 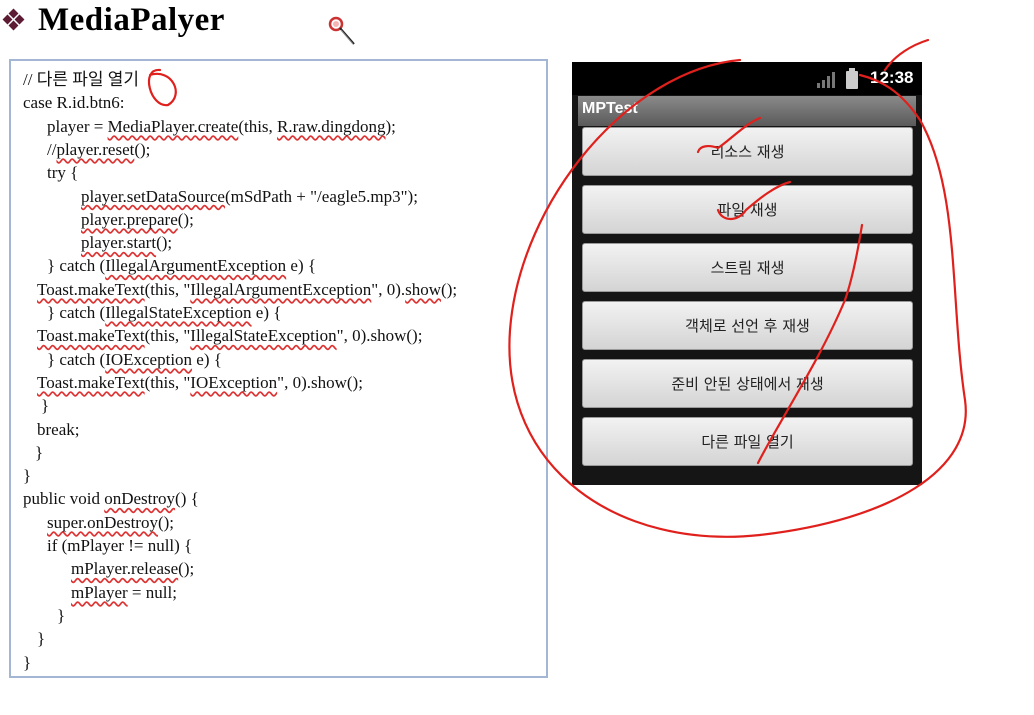 I want to click on play-resource-button: 리소스 재생, so click(x=747, y=151).